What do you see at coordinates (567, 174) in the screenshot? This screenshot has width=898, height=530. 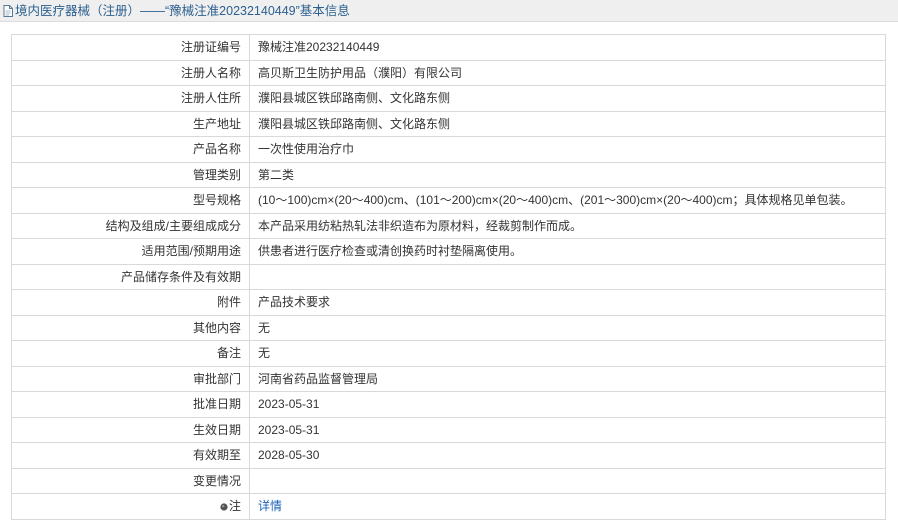 I see `field-value: 第二类` at bounding box center [567, 174].